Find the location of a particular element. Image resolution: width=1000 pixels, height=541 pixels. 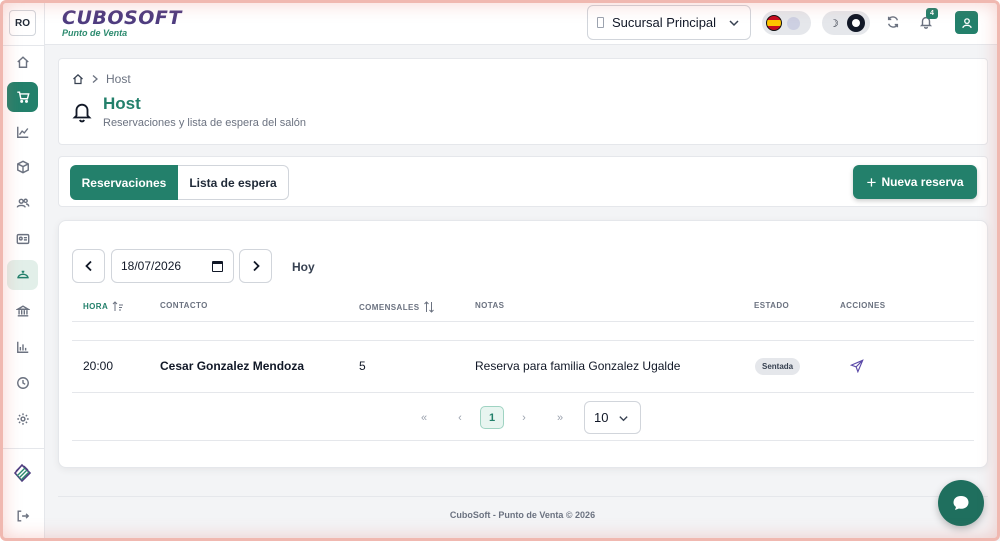

users-icon is located at coordinates (22, 203).